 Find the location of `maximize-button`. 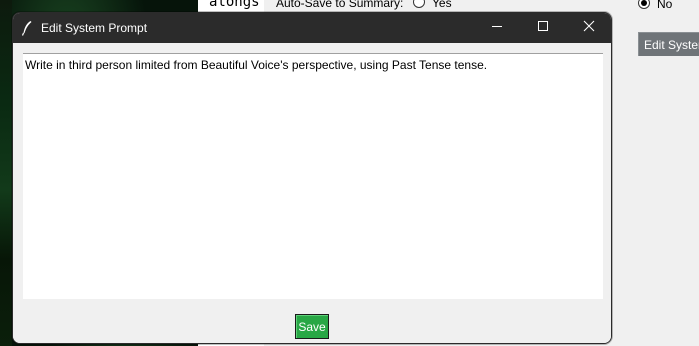

maximize-button is located at coordinates (543, 28).